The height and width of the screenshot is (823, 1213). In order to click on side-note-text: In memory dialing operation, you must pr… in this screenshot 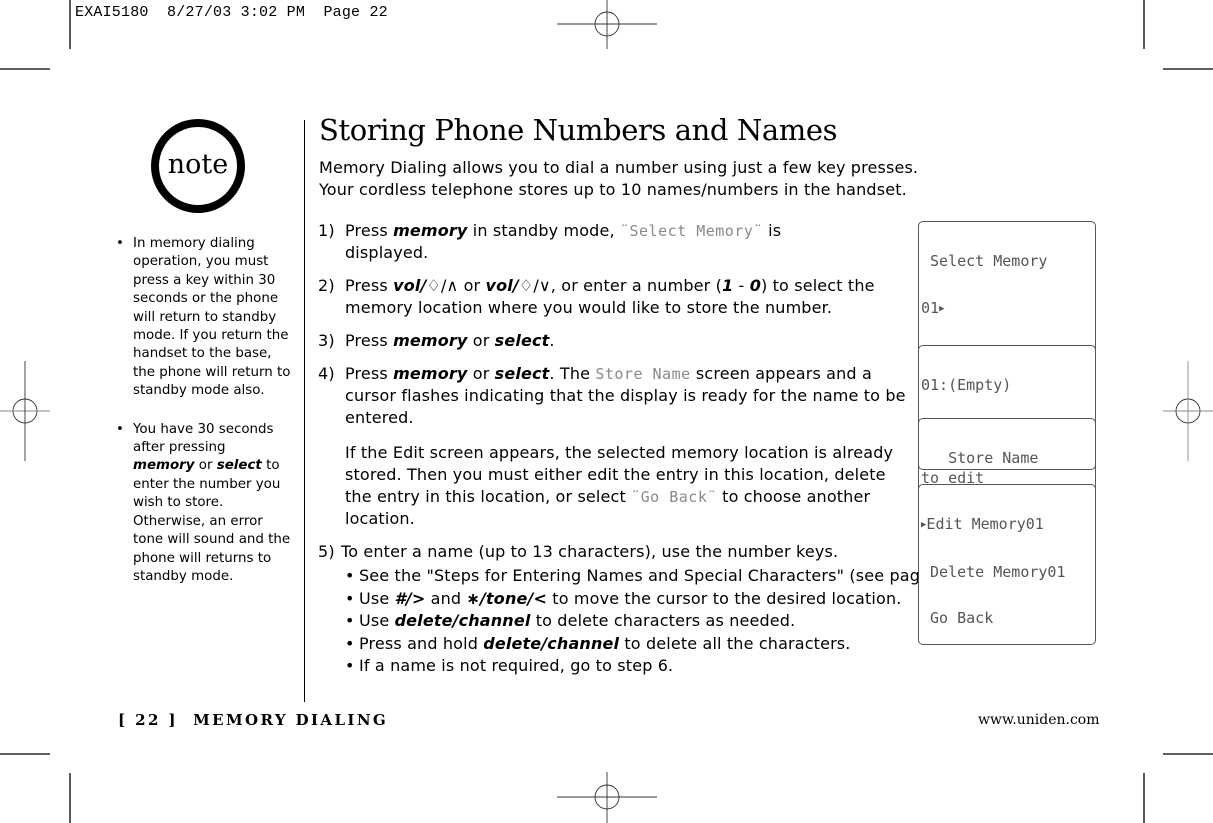, I will do `click(212, 317)`.